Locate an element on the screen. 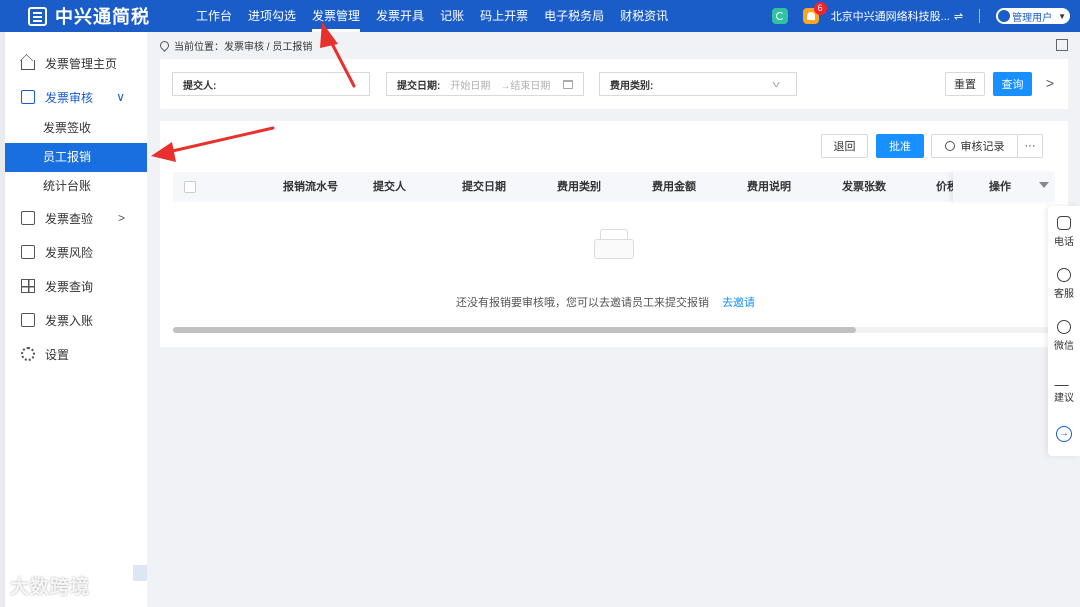 This screenshot has height=607, width=1080. column-header: 费用金额 is located at coordinates (674, 187).